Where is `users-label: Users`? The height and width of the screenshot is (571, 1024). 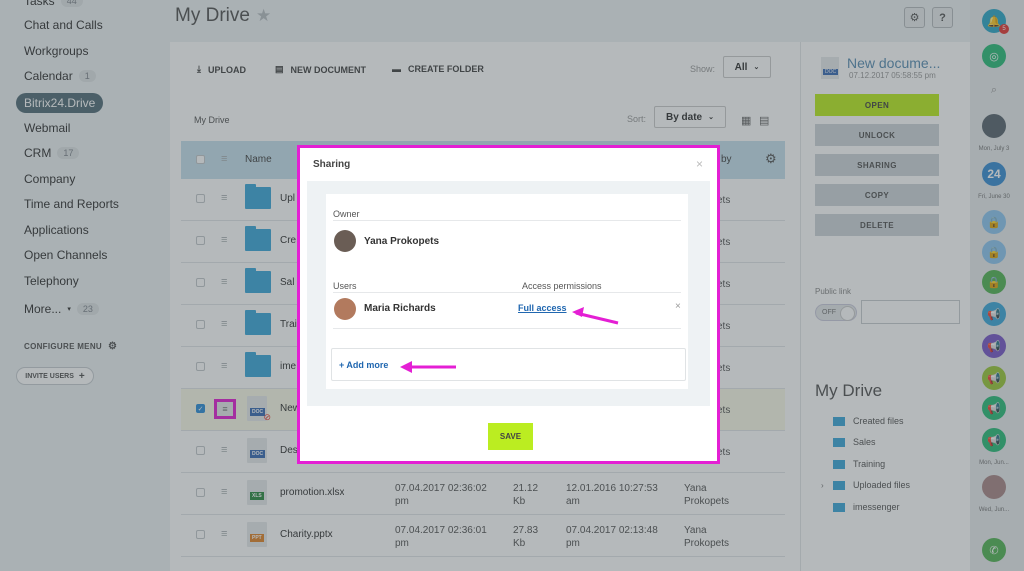
users-label: Users is located at coordinates (345, 286).